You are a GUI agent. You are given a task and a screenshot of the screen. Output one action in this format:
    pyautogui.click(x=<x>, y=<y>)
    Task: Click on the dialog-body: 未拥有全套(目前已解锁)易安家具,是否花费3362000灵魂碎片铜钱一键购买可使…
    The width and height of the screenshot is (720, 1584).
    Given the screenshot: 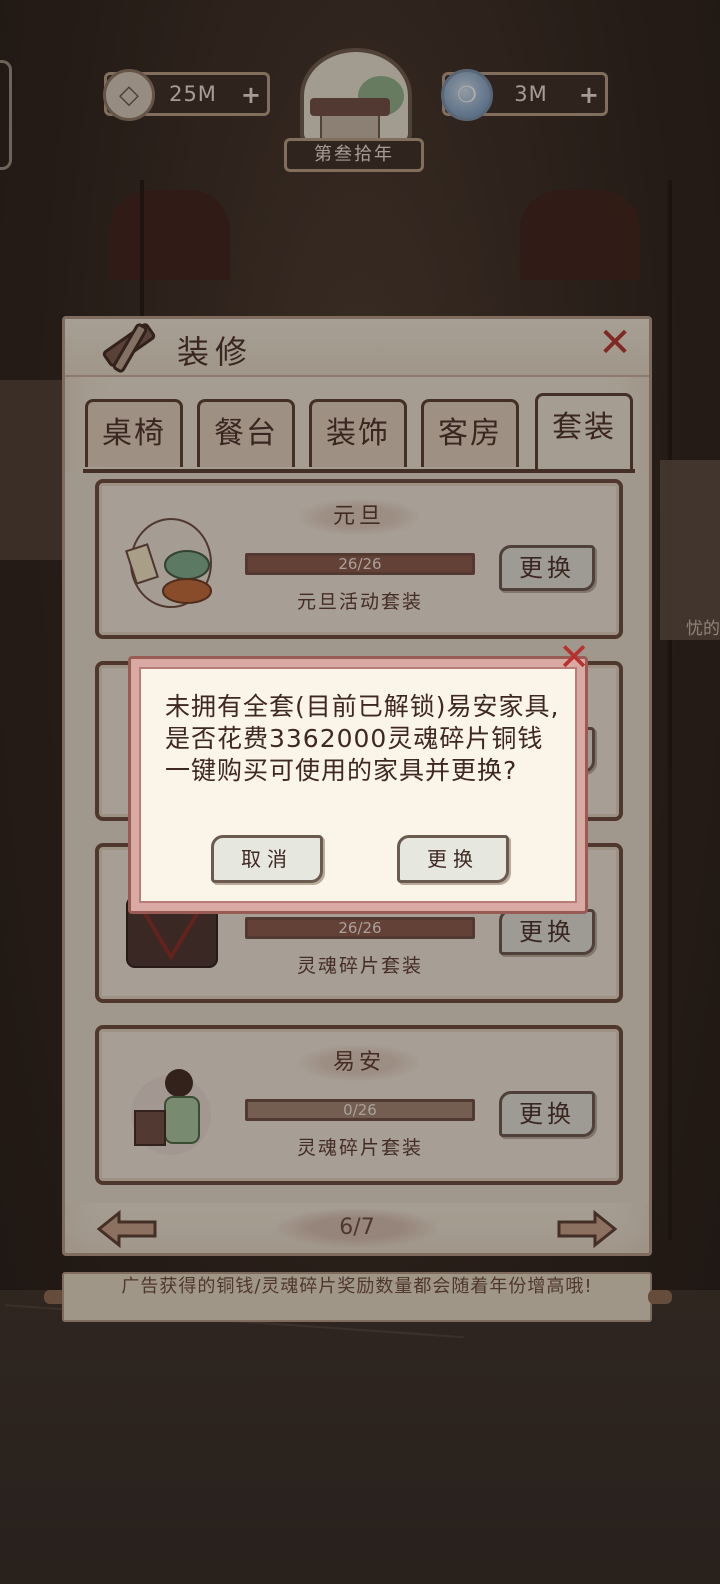 What is the action you would take?
    pyautogui.click(x=358, y=785)
    